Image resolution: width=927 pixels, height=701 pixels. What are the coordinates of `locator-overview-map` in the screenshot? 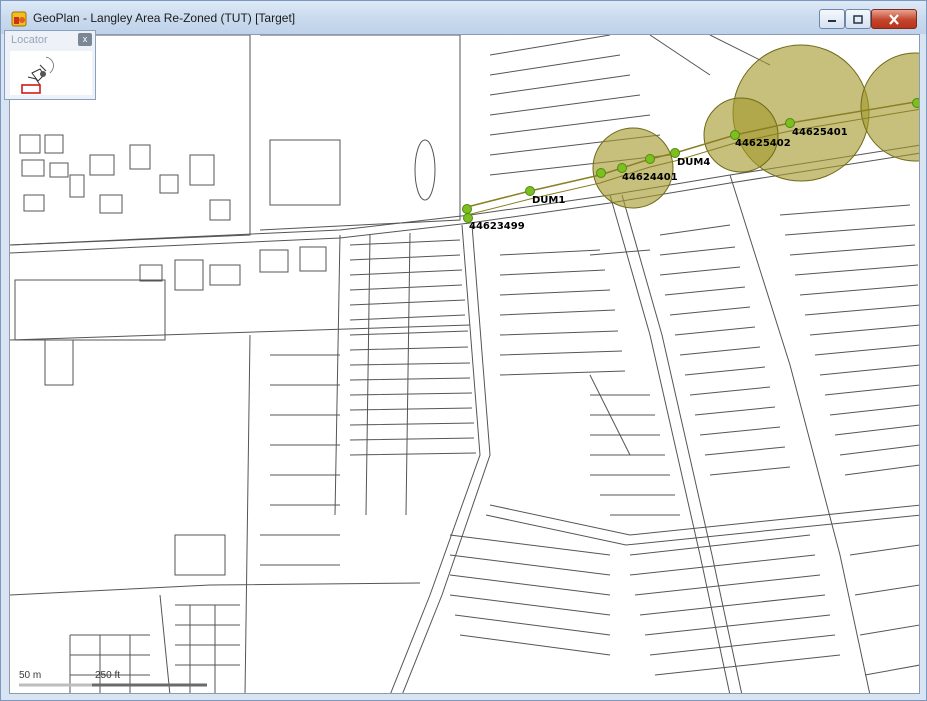 It's located at (51, 73).